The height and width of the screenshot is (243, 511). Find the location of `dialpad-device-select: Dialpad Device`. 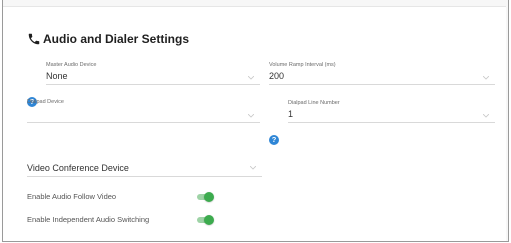

dialpad-device-select: Dialpad Device is located at coordinates (143, 111).